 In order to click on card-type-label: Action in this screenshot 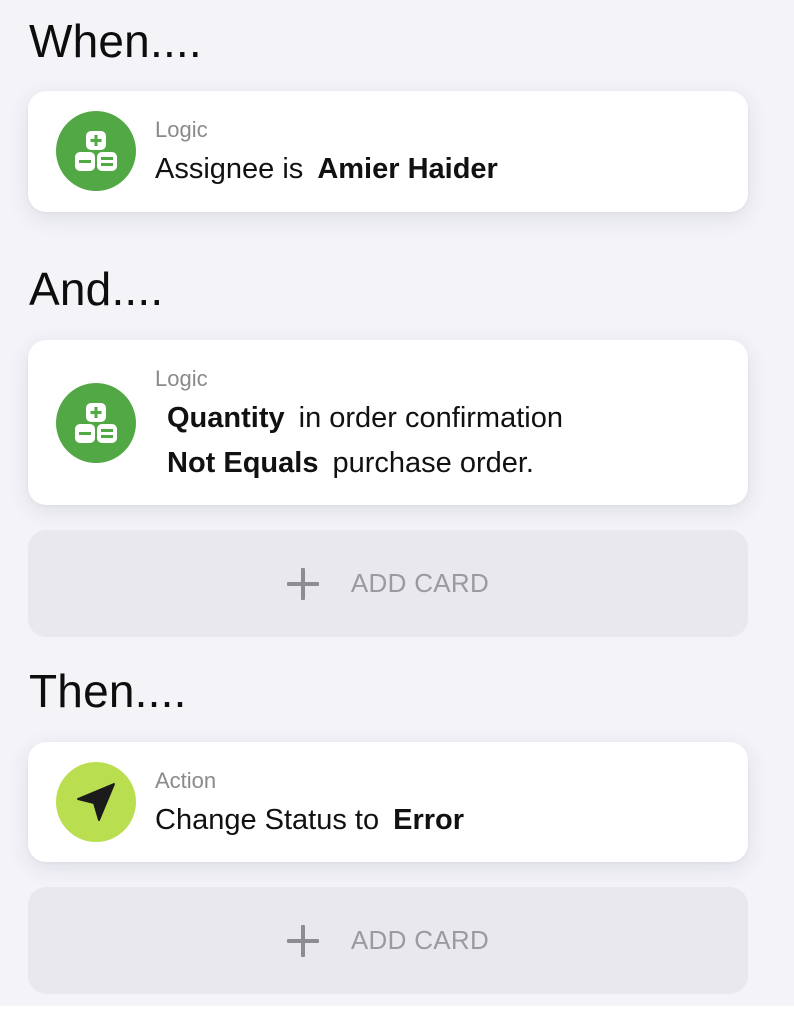, I will do `click(186, 780)`.